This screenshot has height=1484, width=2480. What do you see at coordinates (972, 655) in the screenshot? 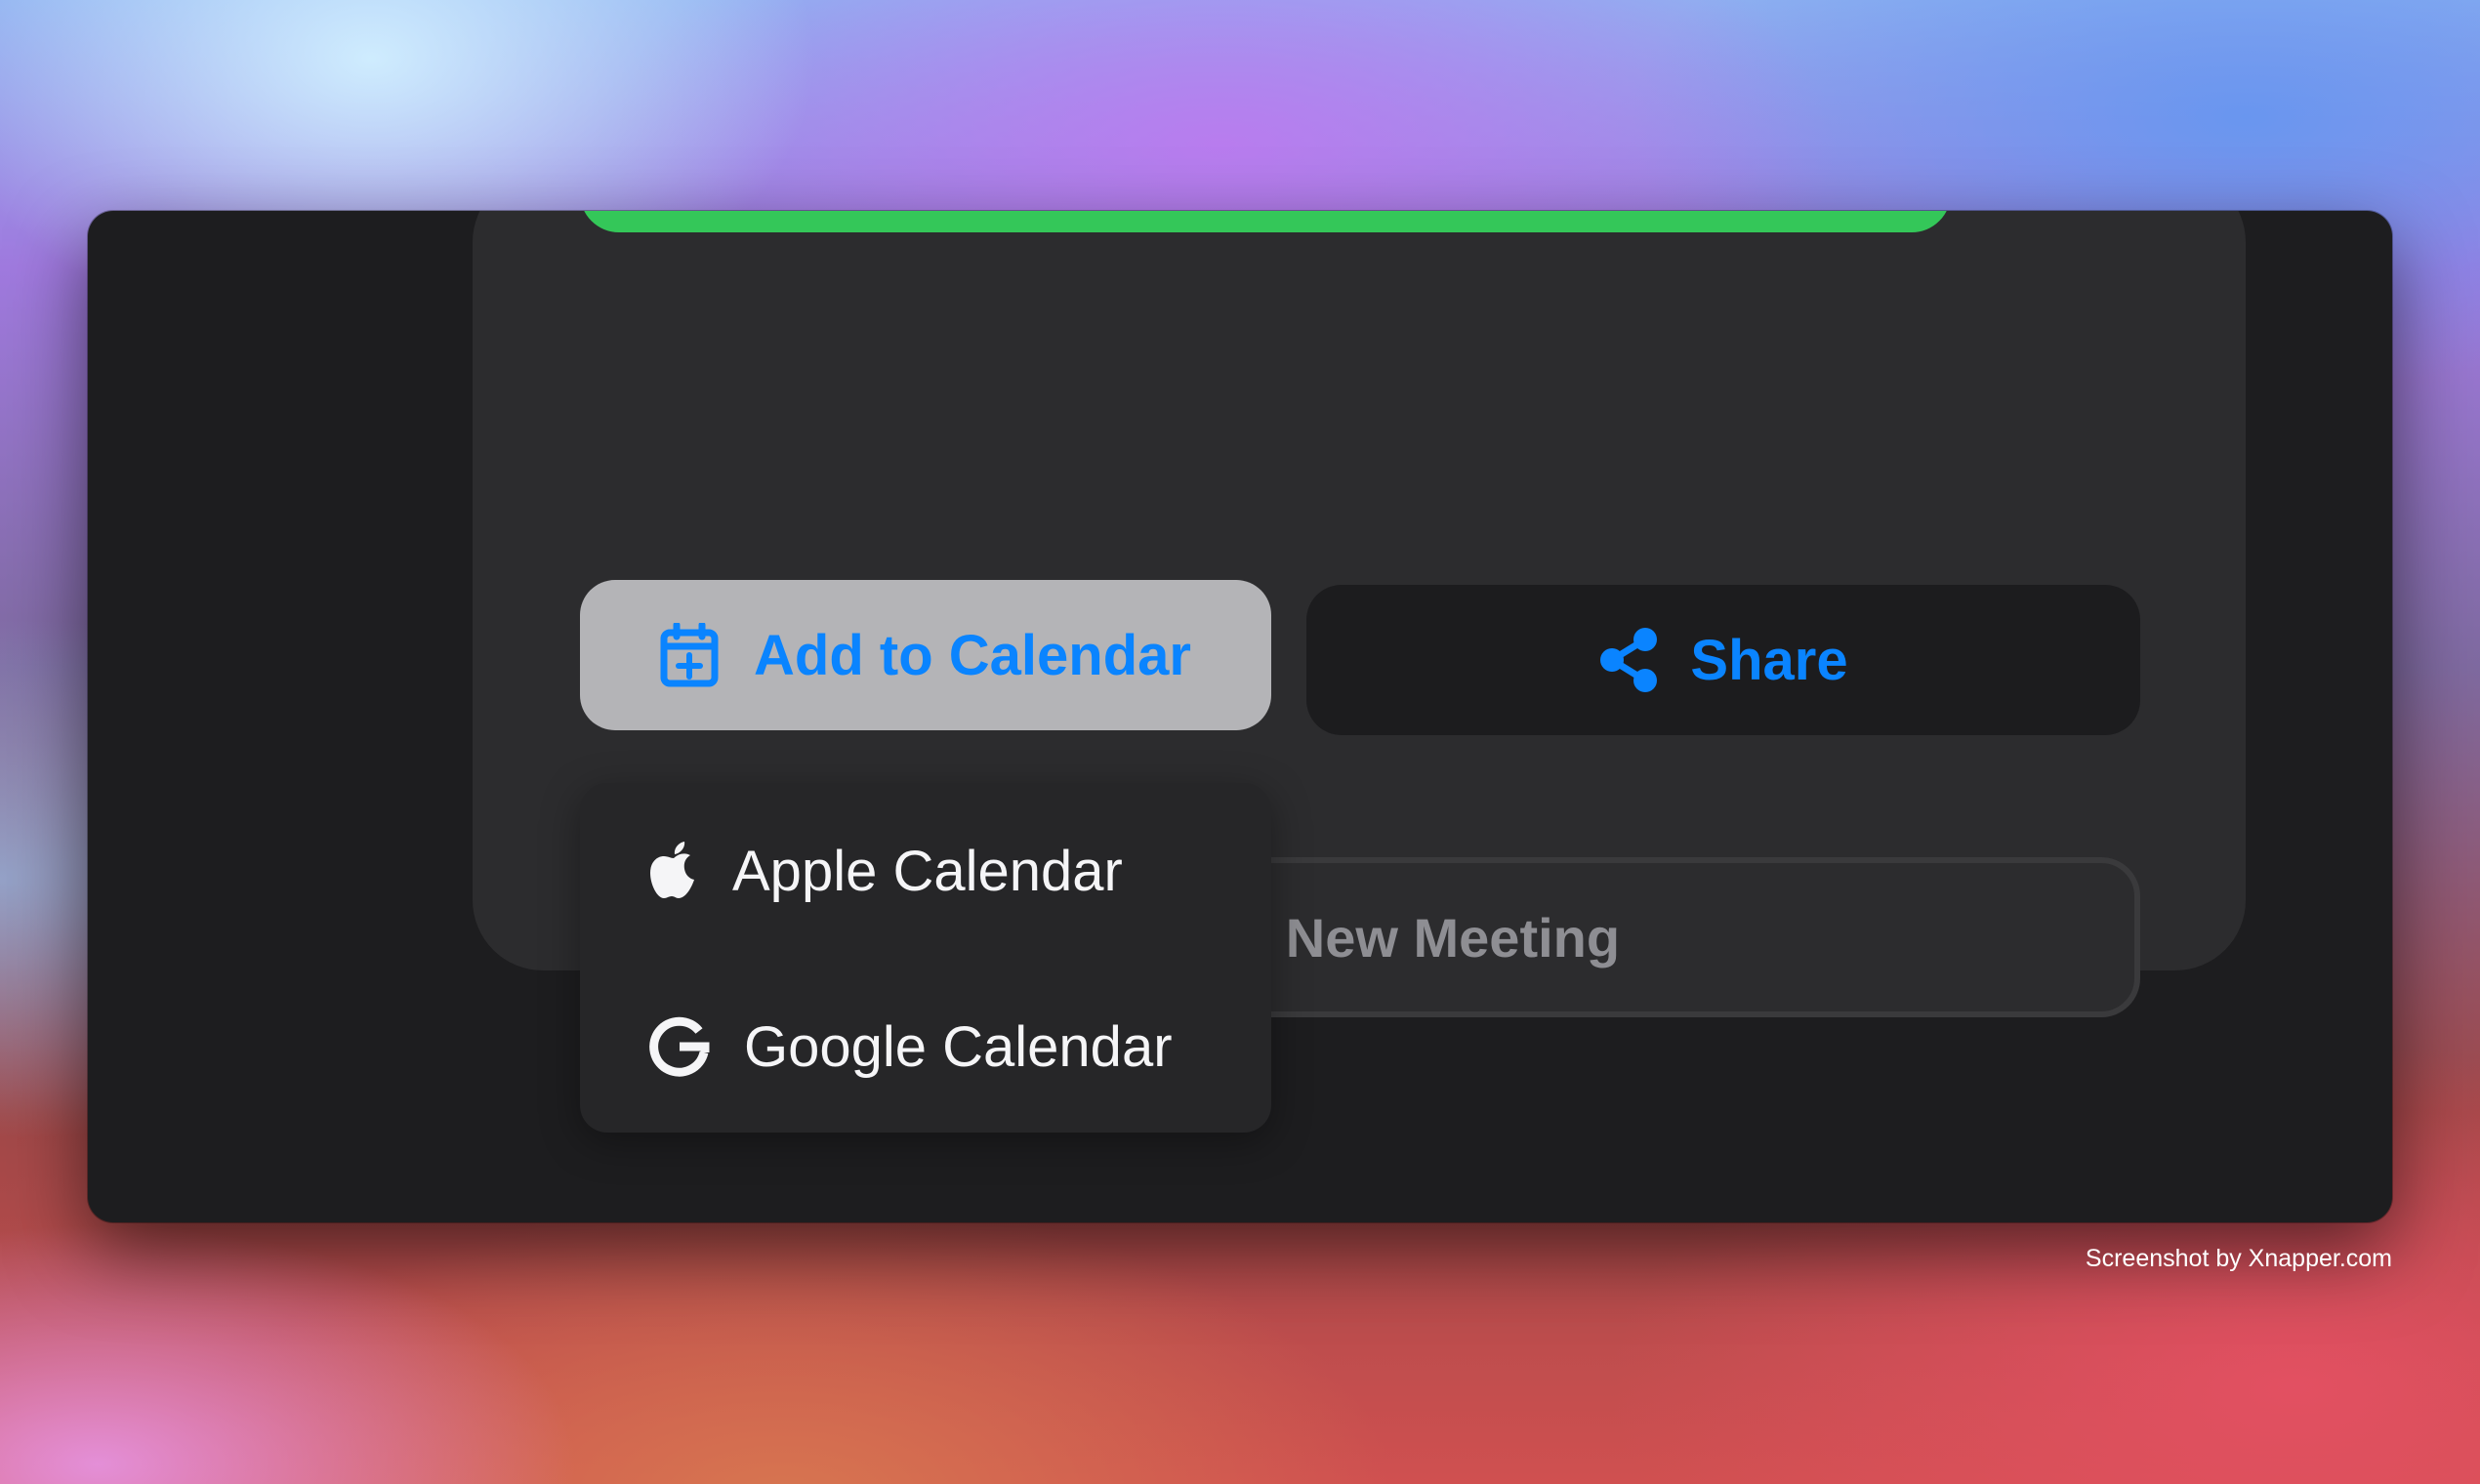
I see `add-to-calendar-label: Add to Calendar` at bounding box center [972, 655].